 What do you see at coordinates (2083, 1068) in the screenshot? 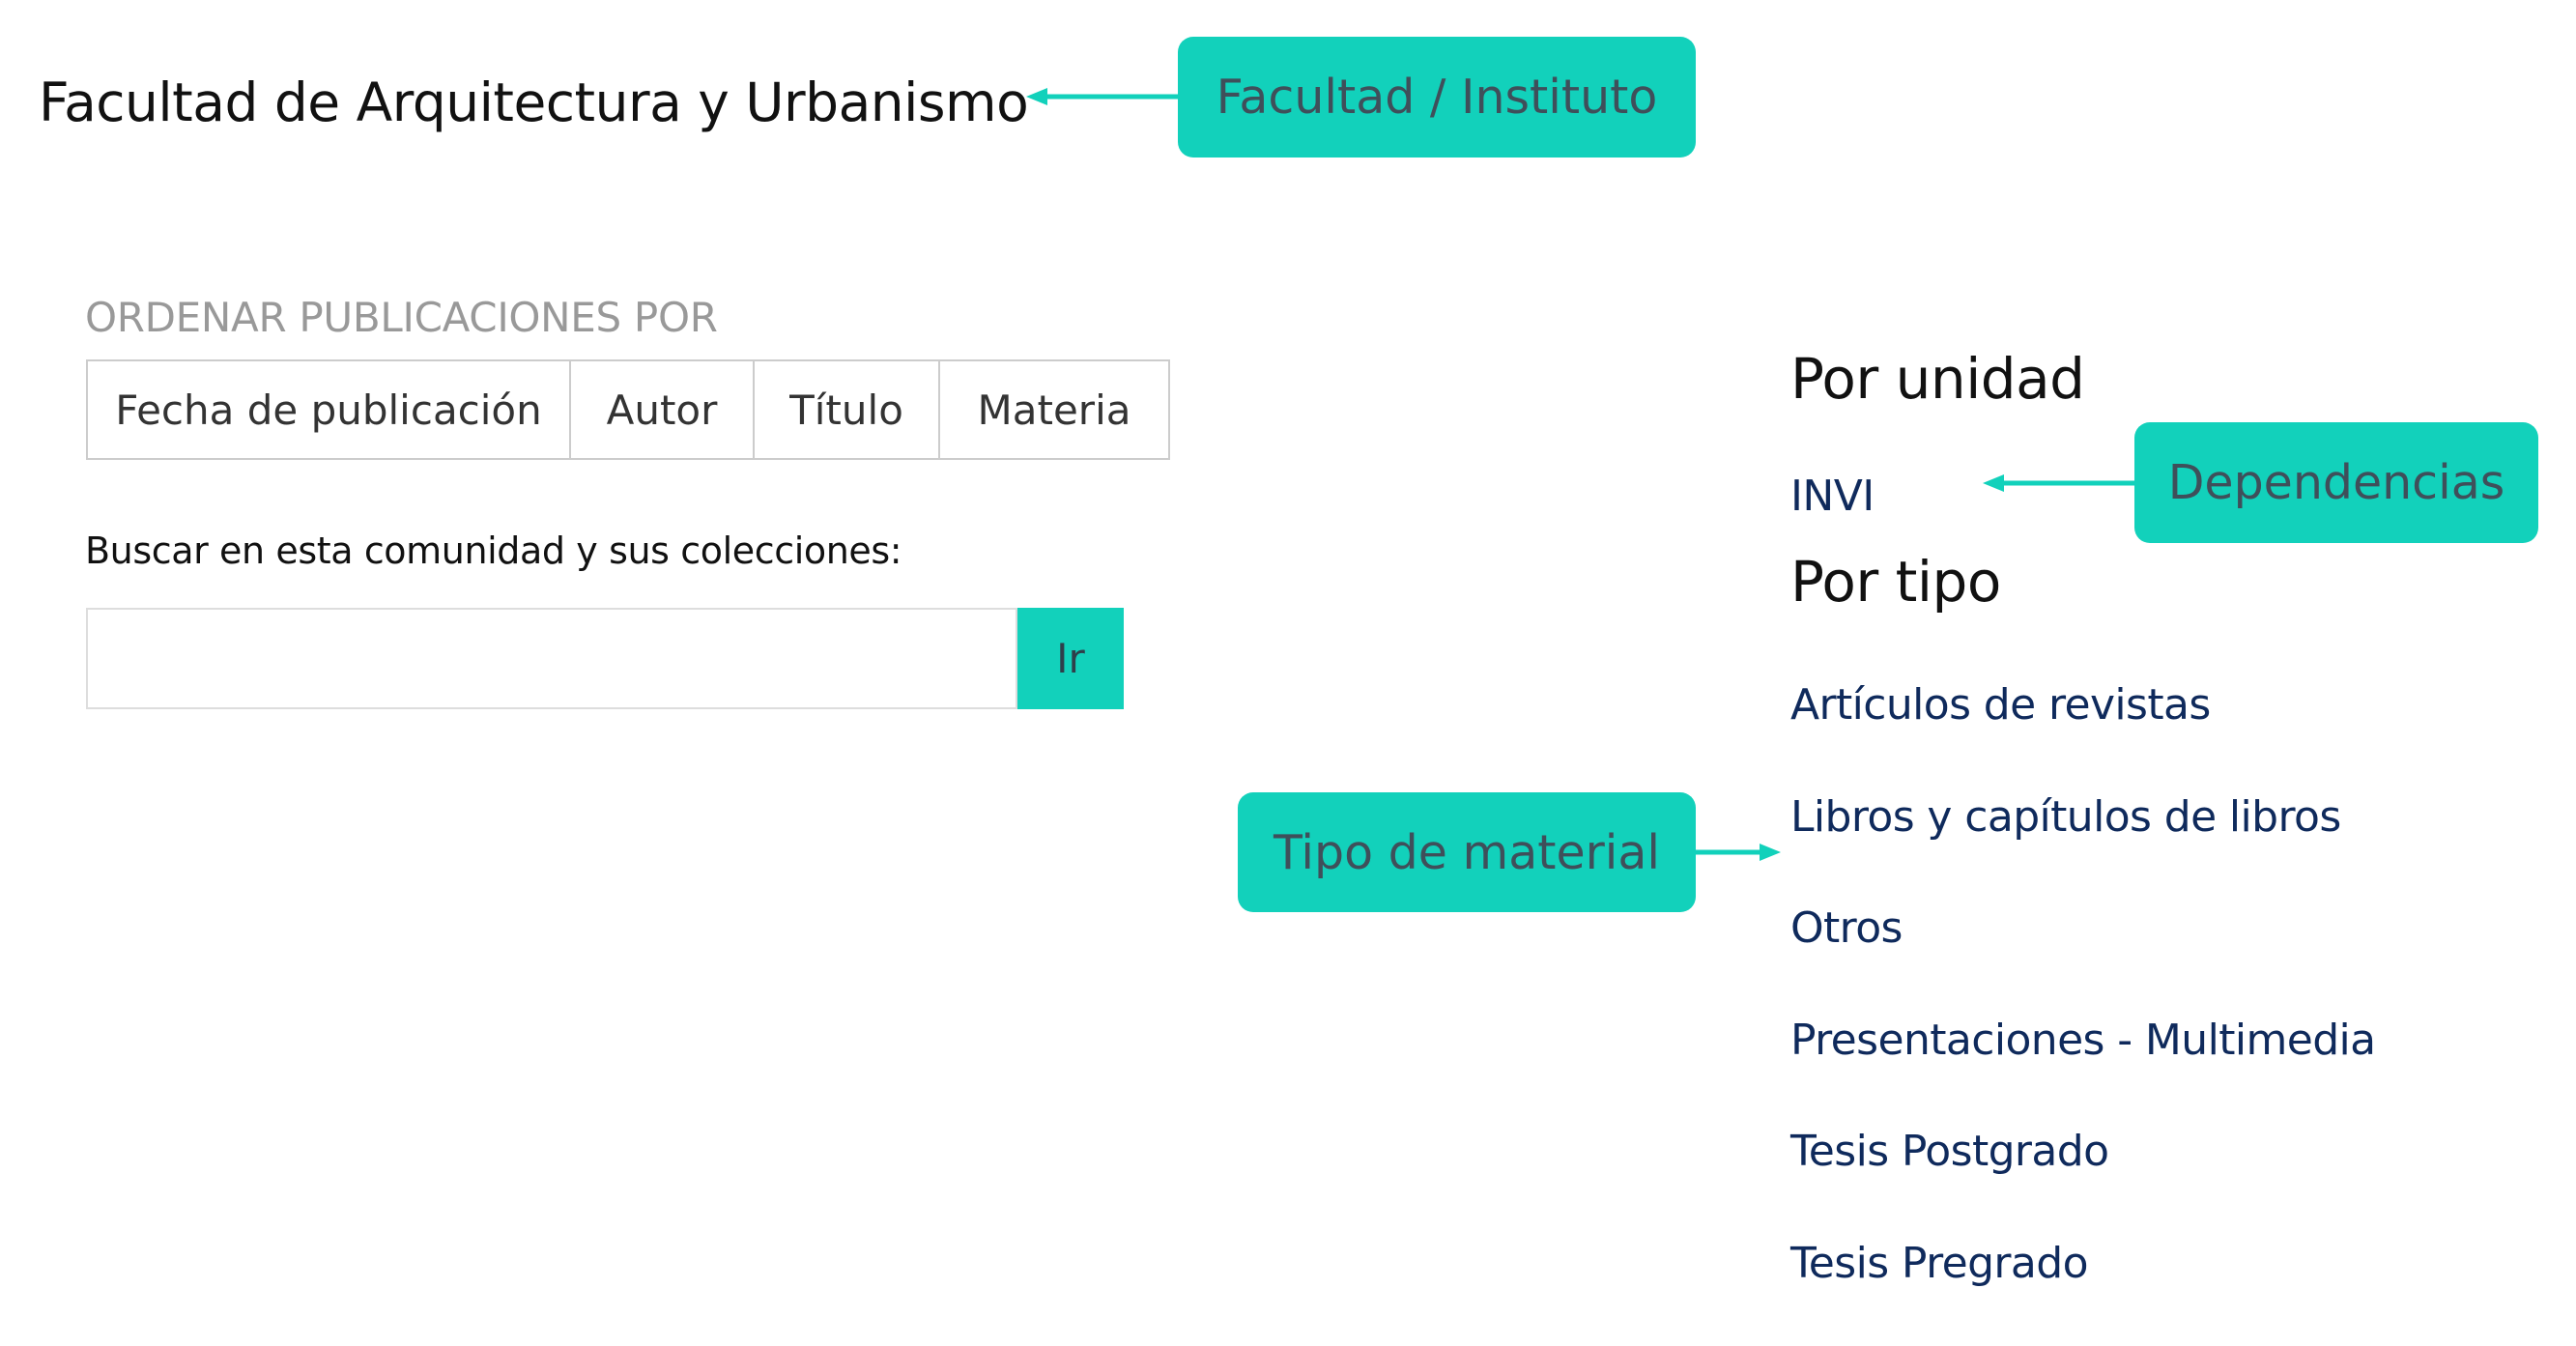
I see `type-link-presentaciones: Presentaciones - Multimedia` at bounding box center [2083, 1068].